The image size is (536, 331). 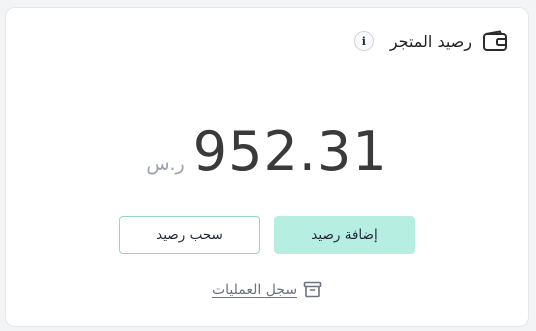 I want to click on history-label: سجل العمليات, so click(x=254, y=289).